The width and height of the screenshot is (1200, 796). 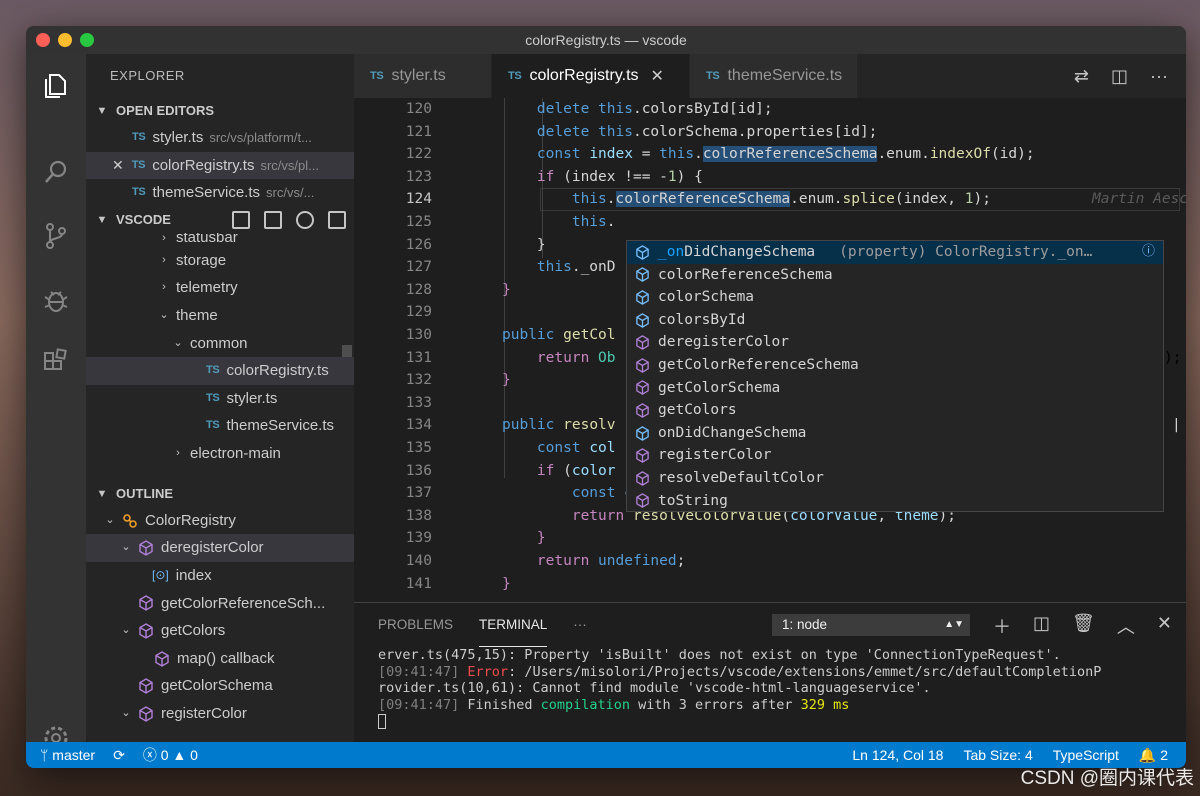 What do you see at coordinates (423, 76) in the screenshot?
I see `tab-styler: TS styler.ts` at bounding box center [423, 76].